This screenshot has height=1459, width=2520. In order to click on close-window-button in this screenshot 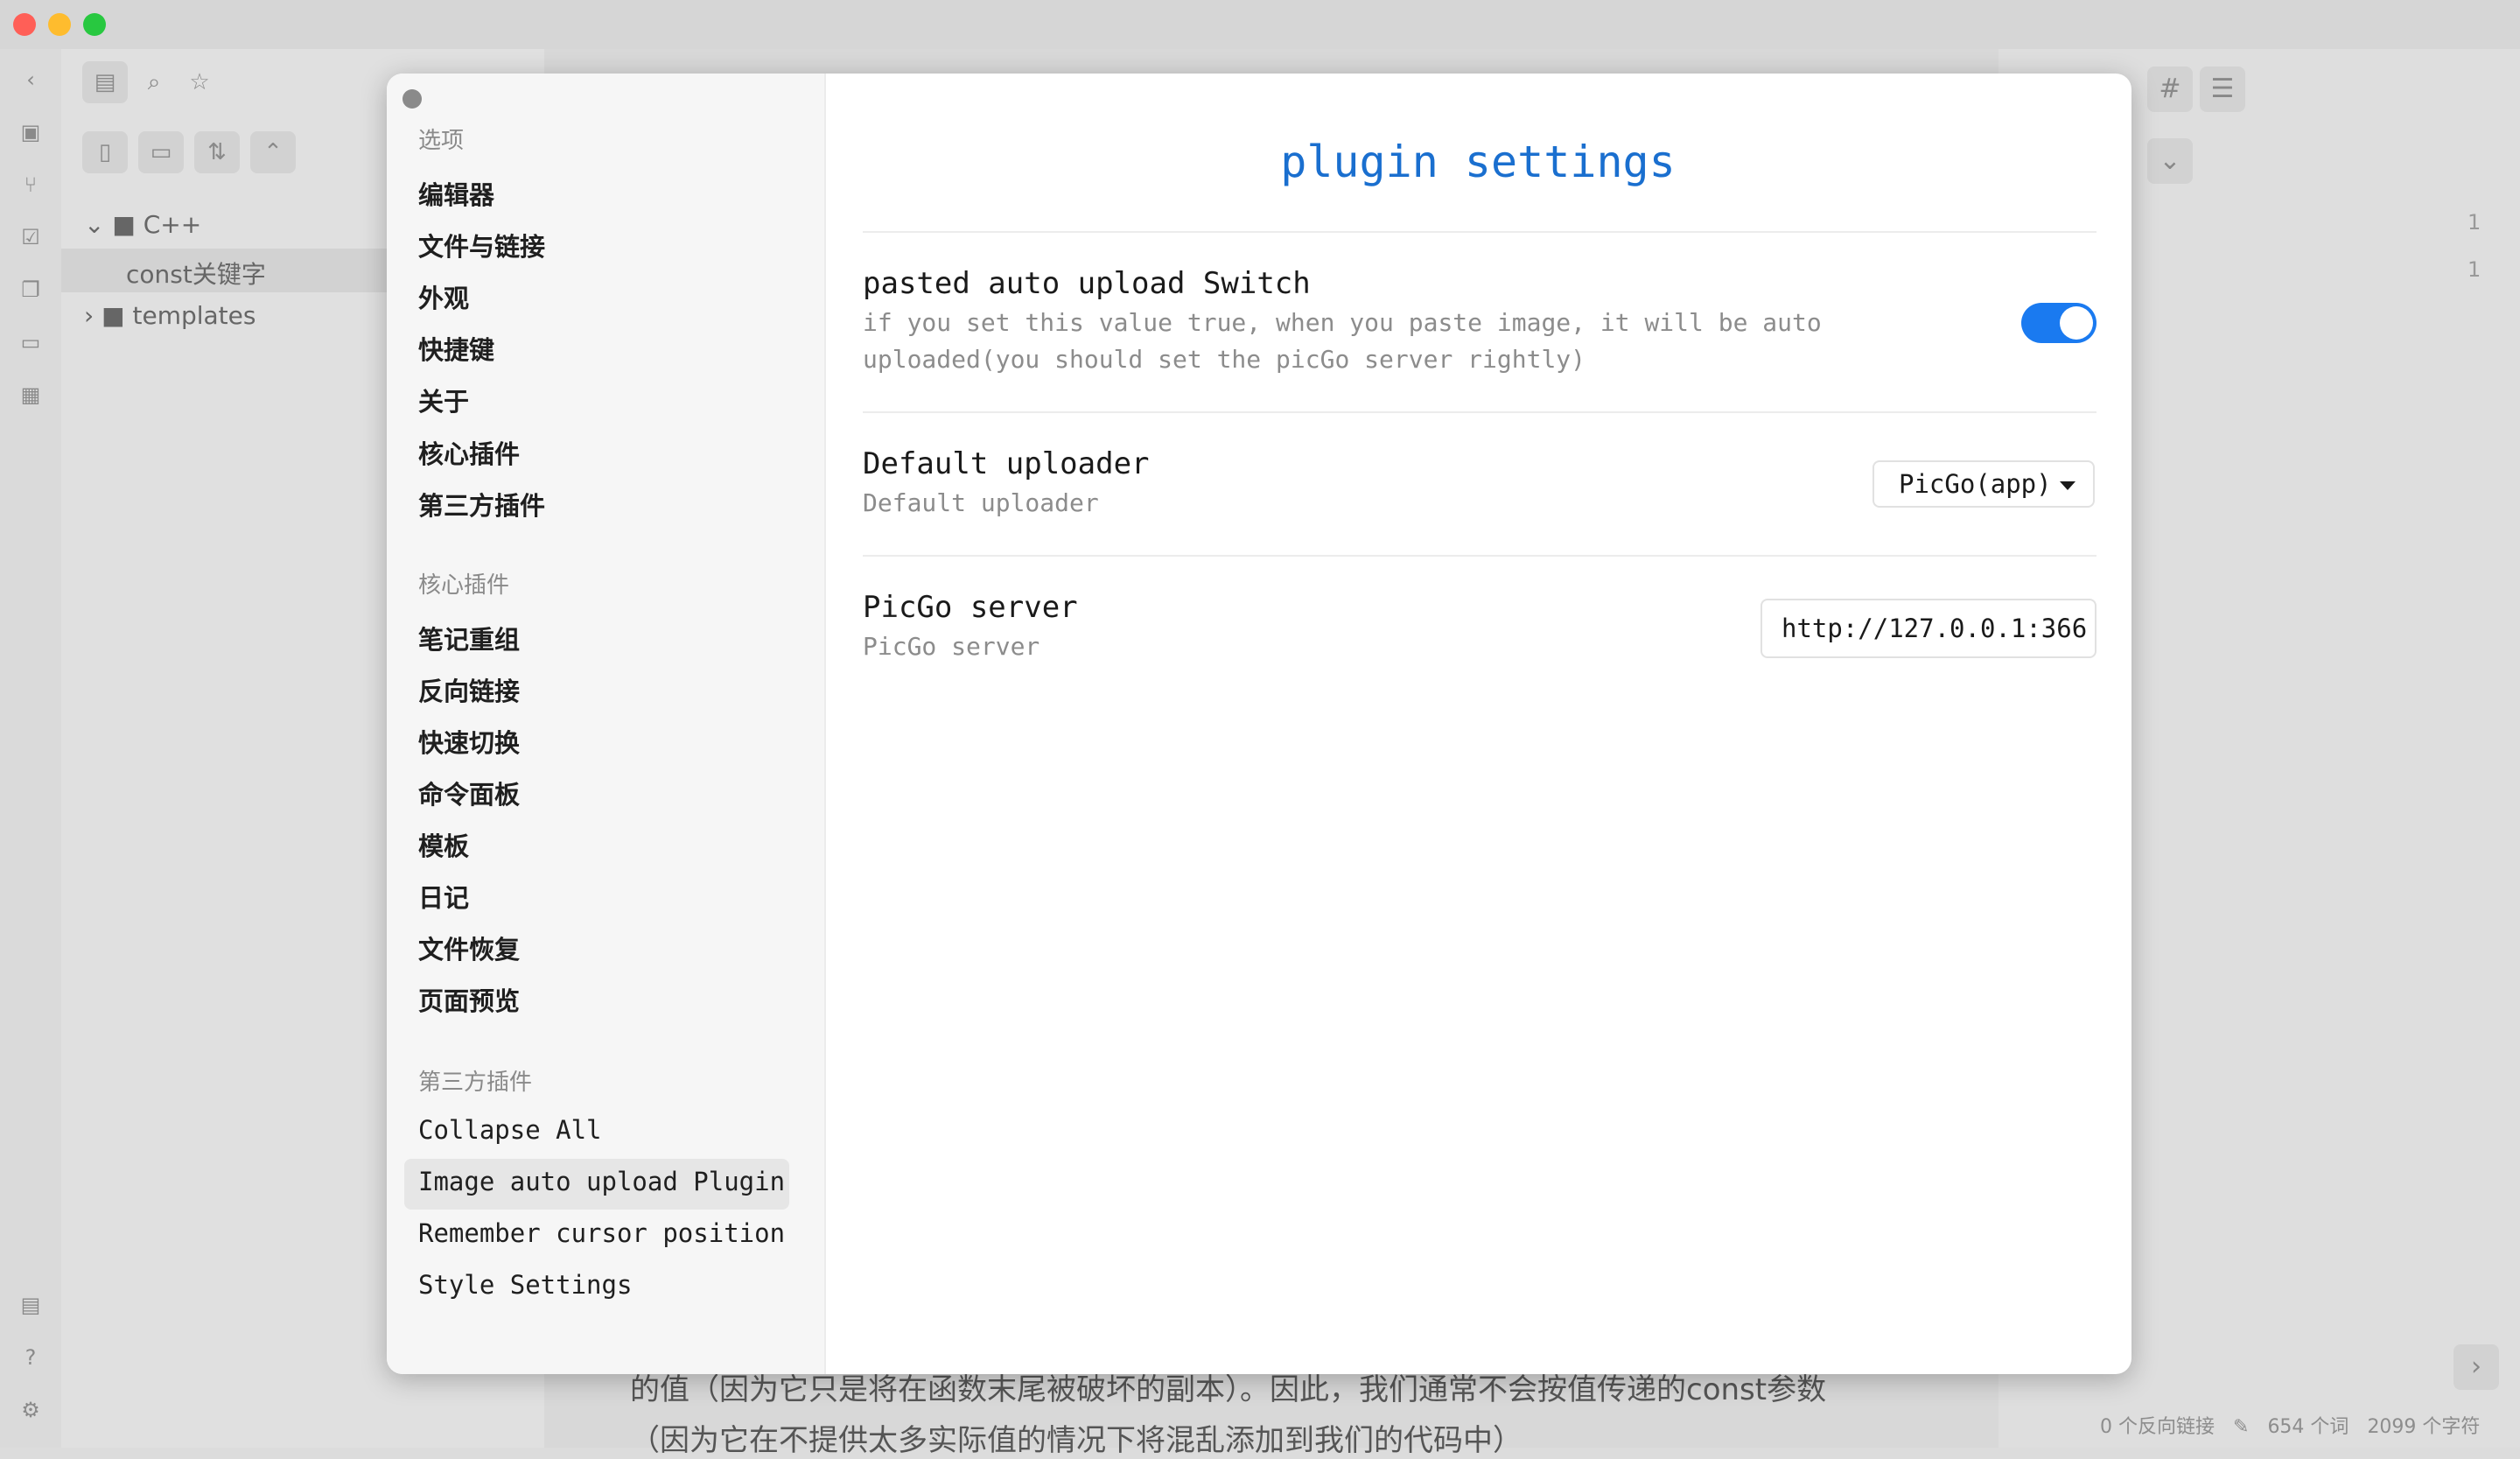, I will do `click(24, 24)`.